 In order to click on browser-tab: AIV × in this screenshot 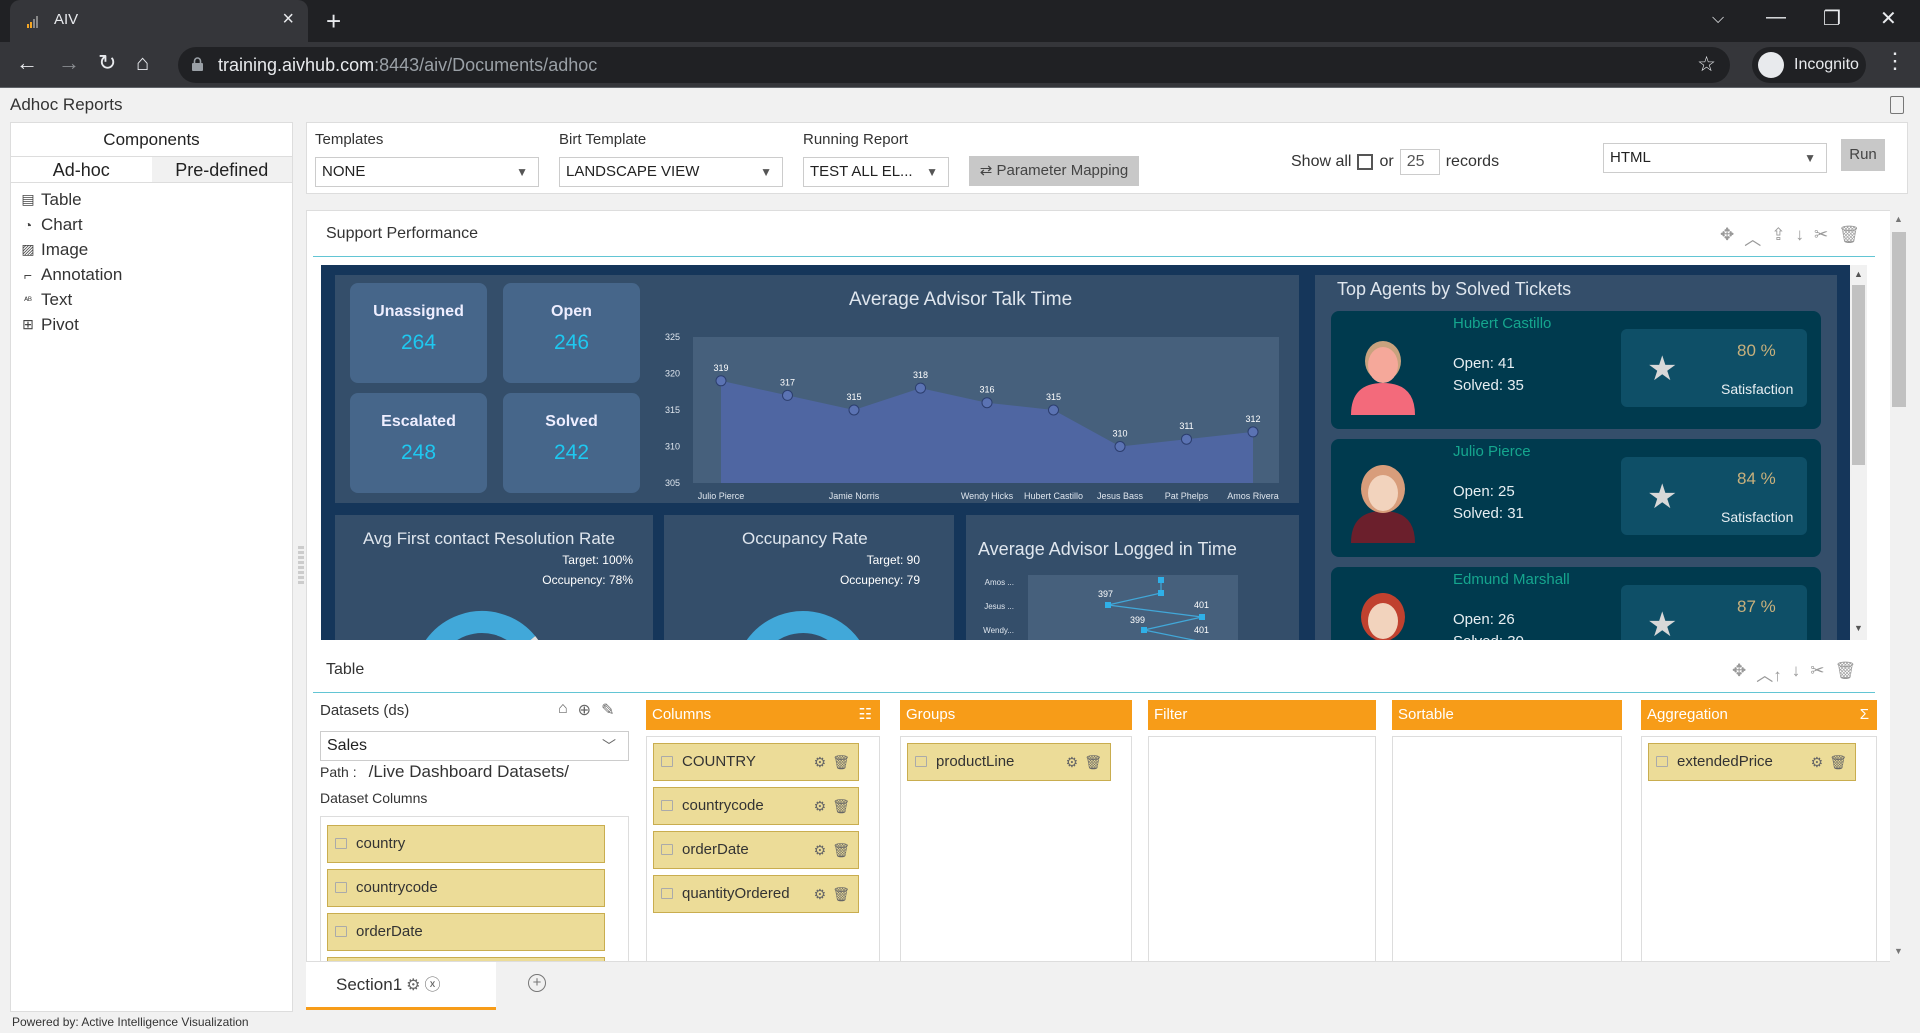, I will do `click(159, 21)`.